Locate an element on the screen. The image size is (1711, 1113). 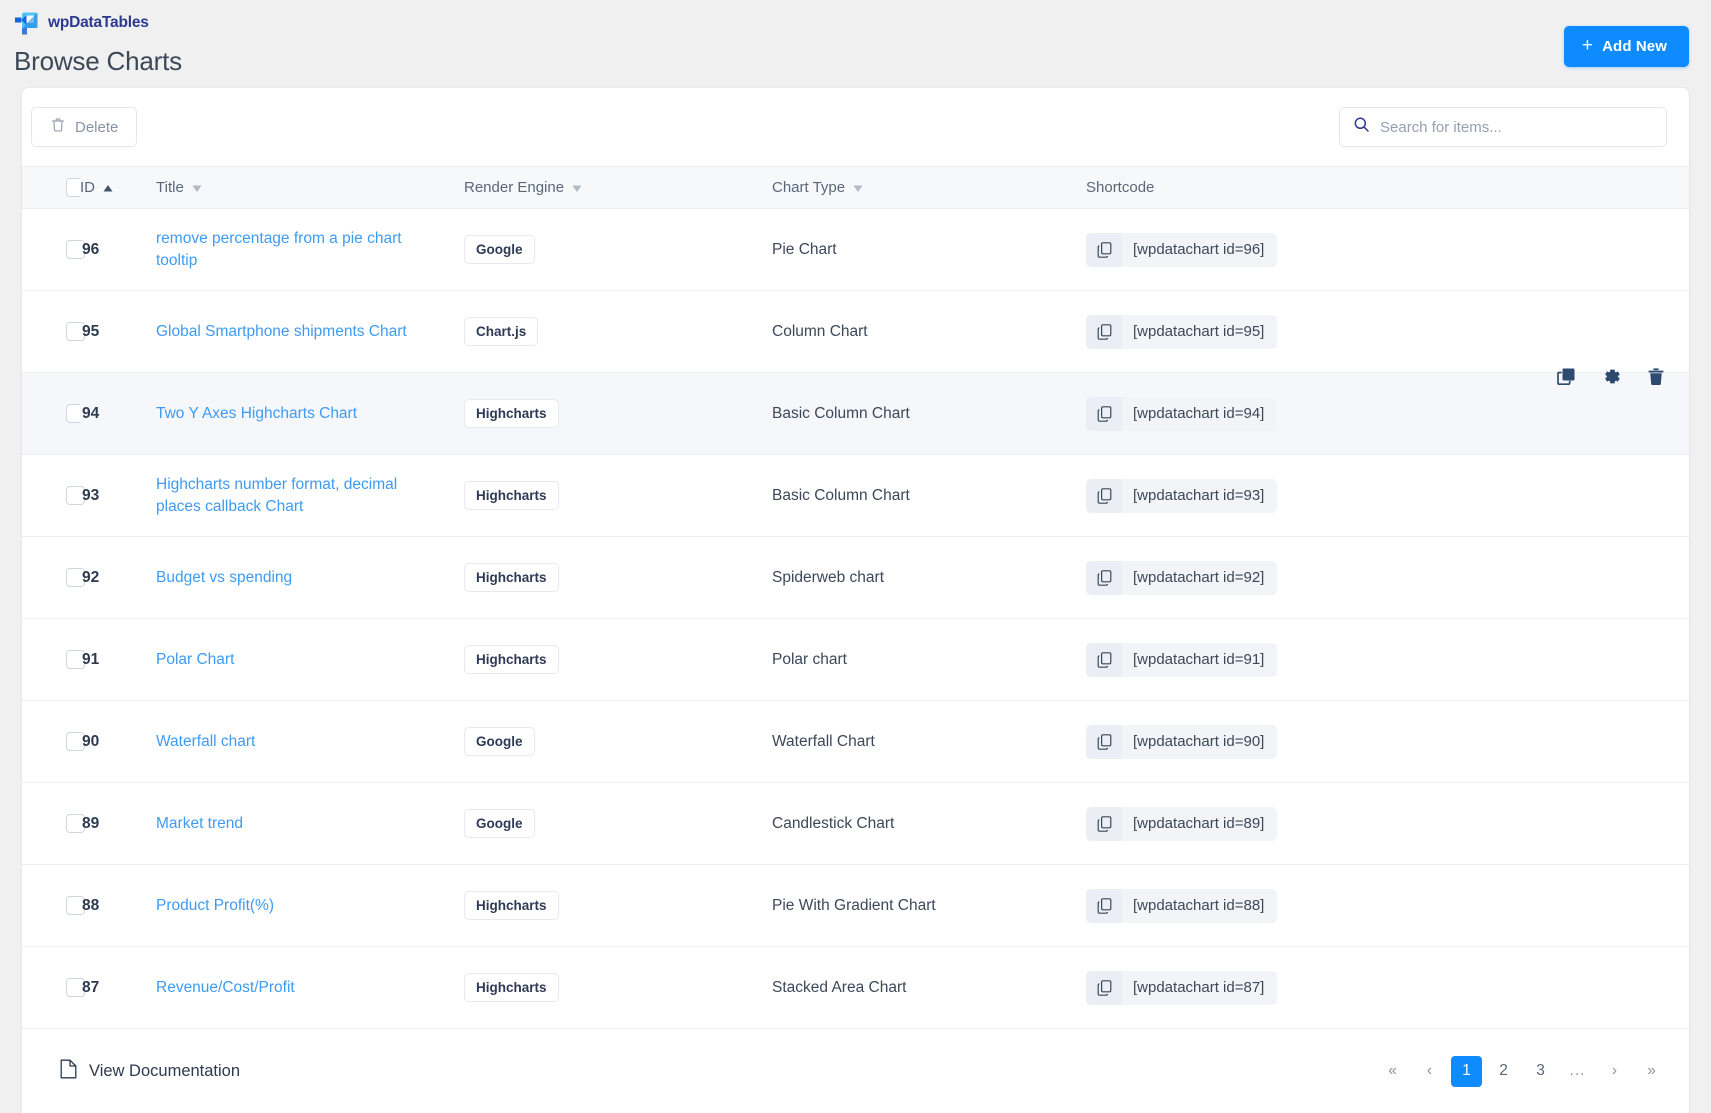
row-shortcode-cell: [wpdatachart id=89] is located at coordinates (1387, 823).